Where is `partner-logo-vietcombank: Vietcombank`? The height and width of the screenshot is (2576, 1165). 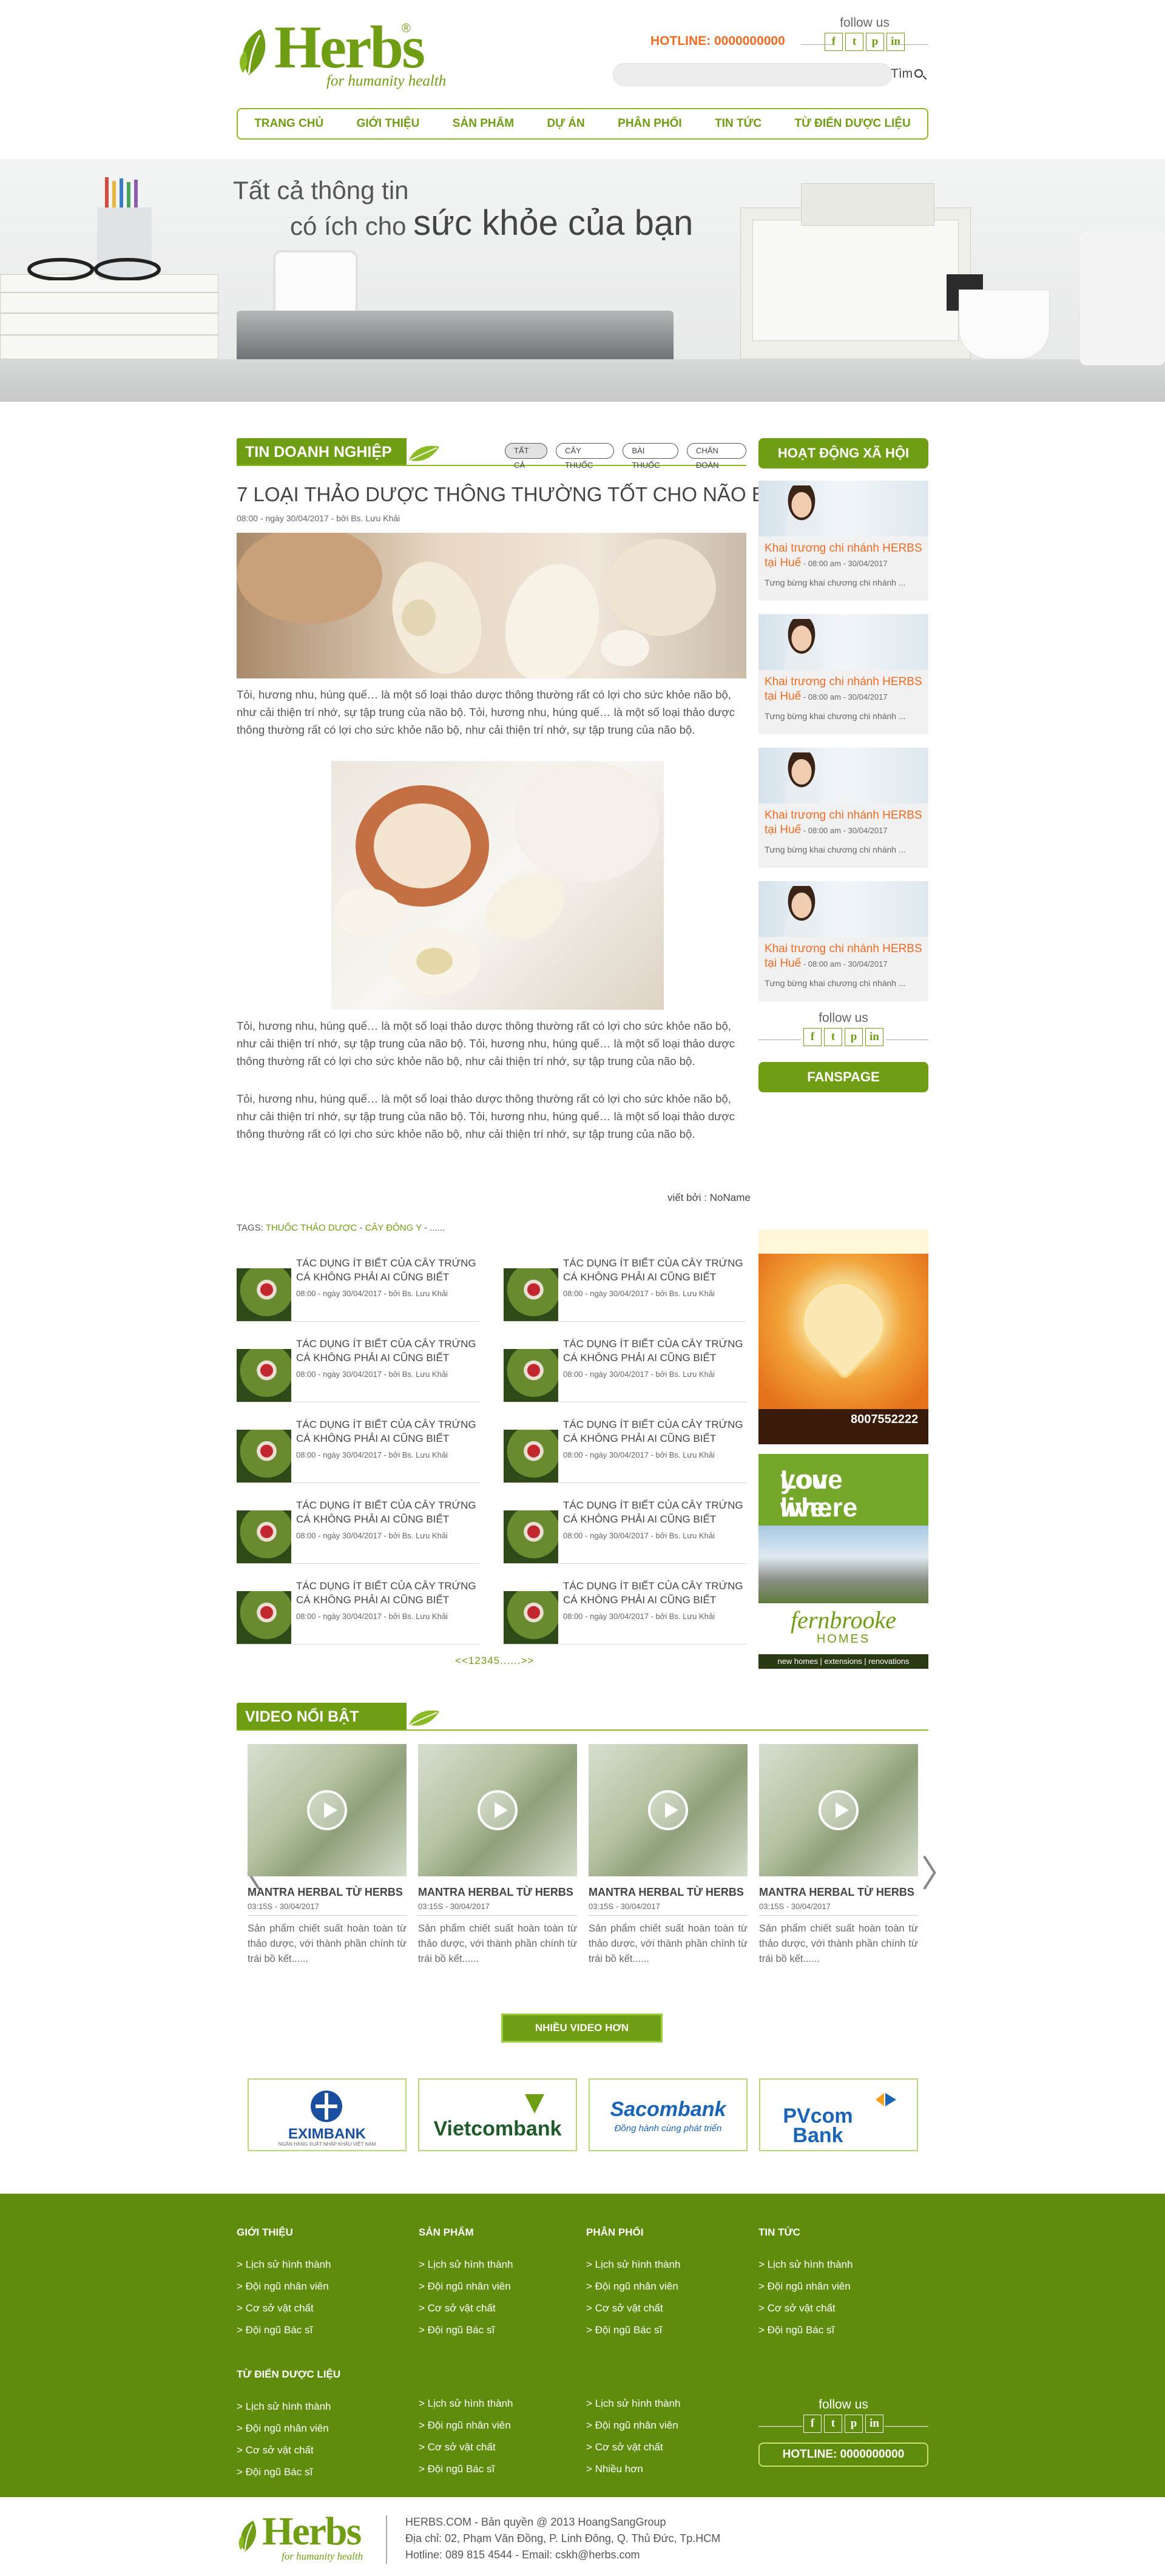
partner-logo-vietcombank: Vietcombank is located at coordinates (498, 2114).